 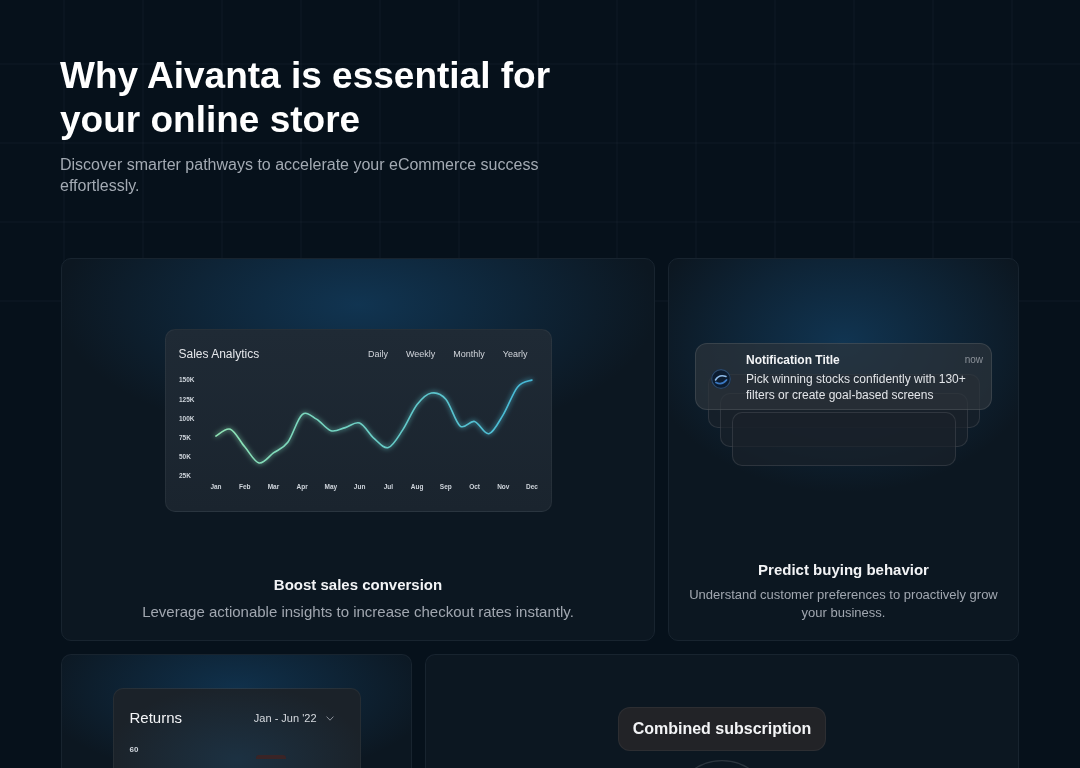 I want to click on period-tab: Daily, so click(x=377, y=354).